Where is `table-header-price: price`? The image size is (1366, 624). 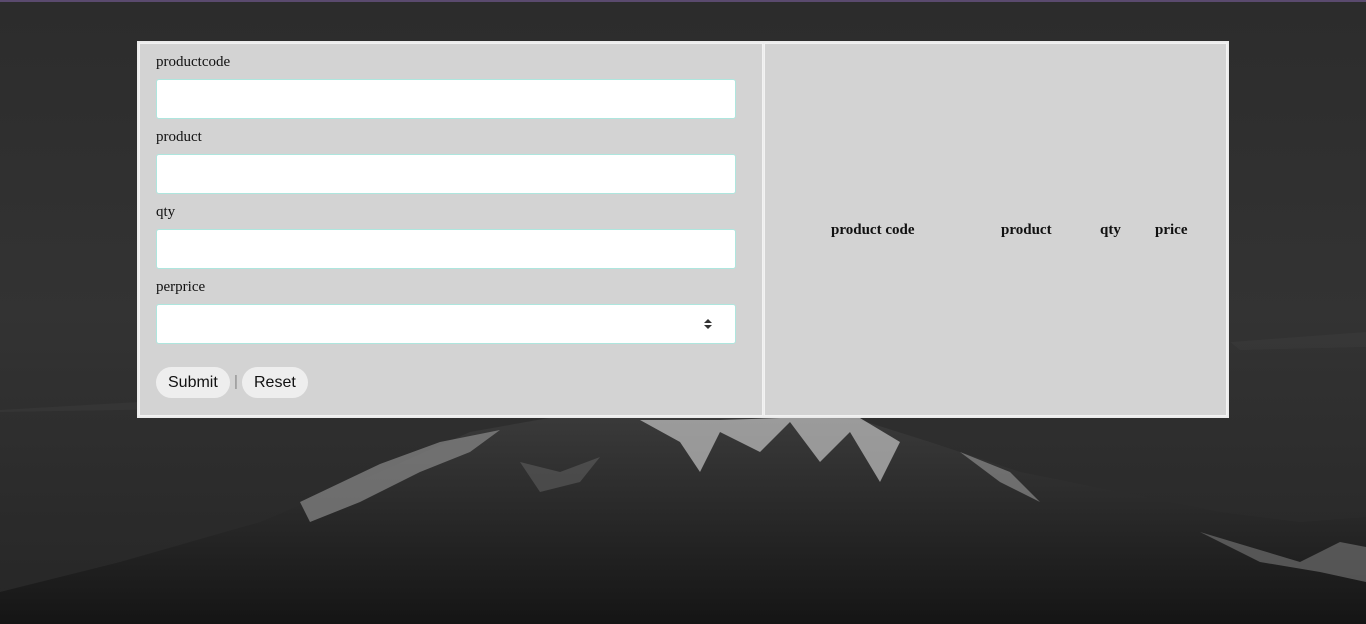
table-header-price: price is located at coordinates (1171, 230).